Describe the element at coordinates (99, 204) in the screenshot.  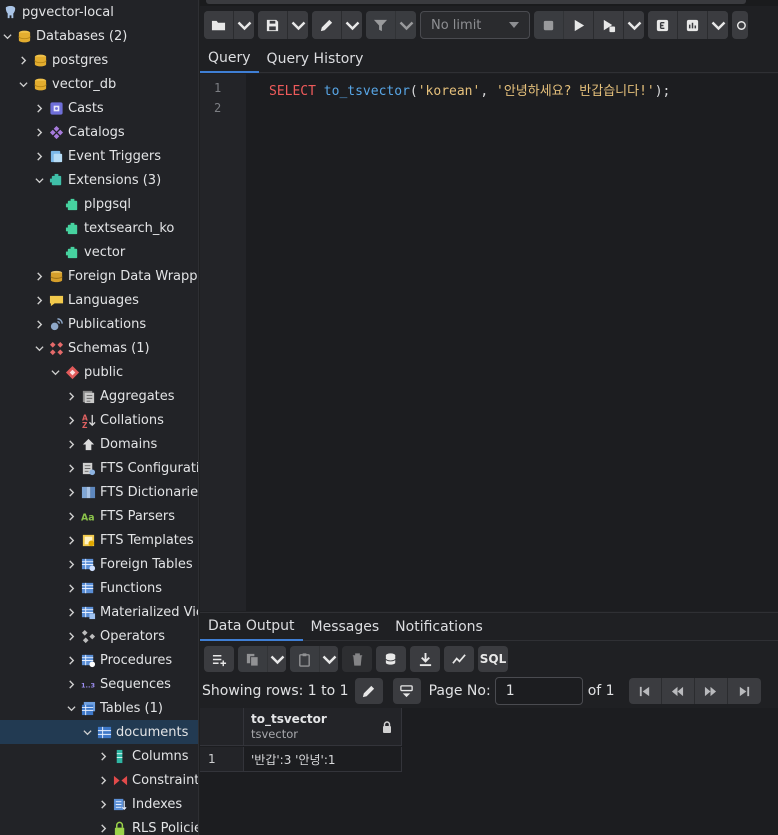
I see `tree-item-plpgsql: plpgsql` at that location.